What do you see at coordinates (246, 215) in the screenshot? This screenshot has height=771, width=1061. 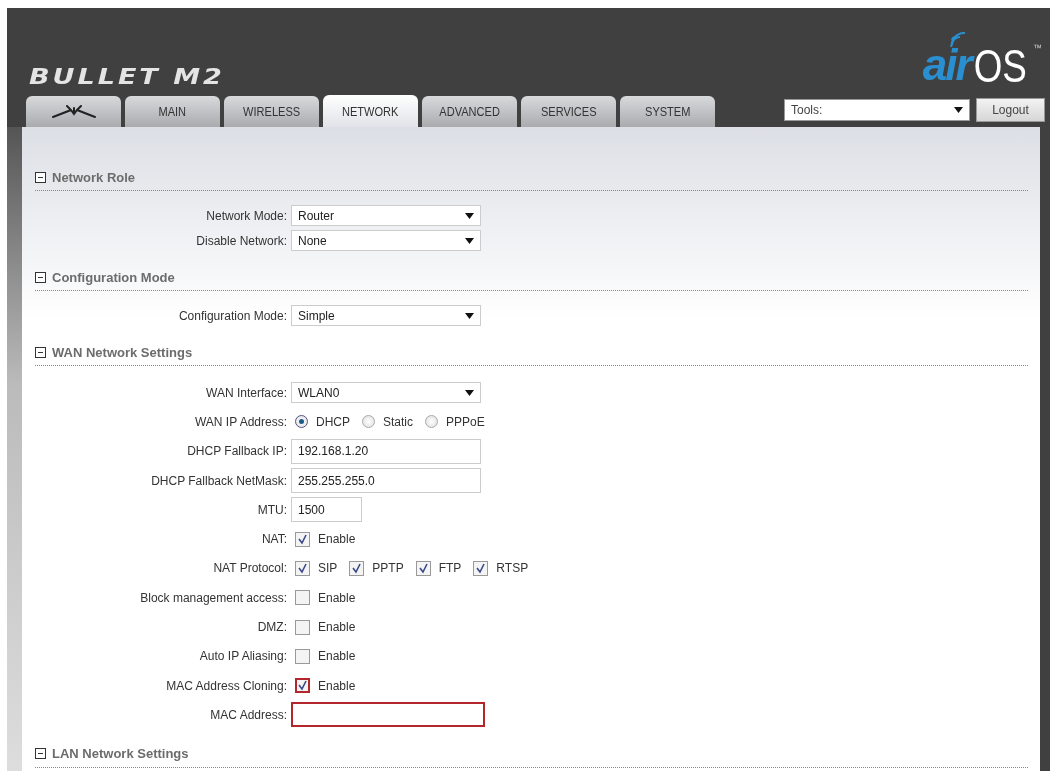 I see `field-label: Network Mode:` at bounding box center [246, 215].